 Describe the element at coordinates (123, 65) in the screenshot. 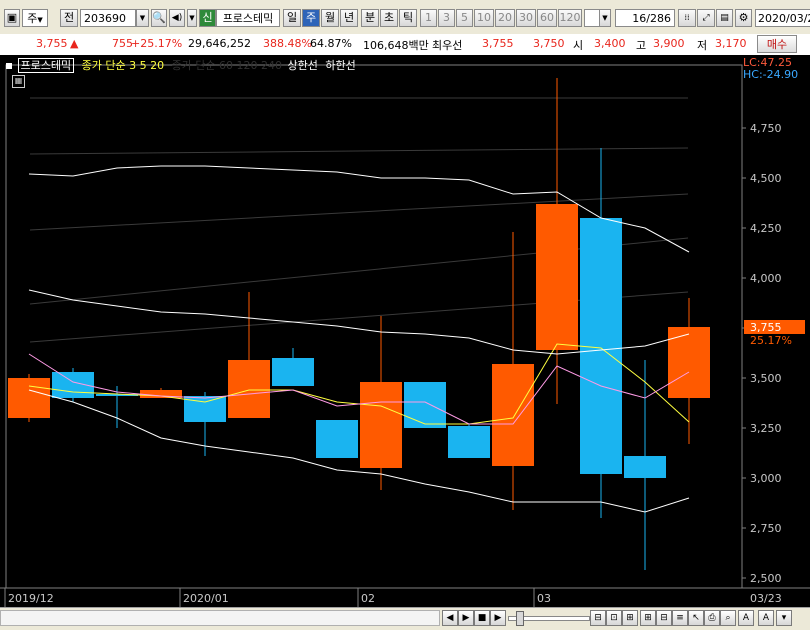

I see `legend-ma-label: 종가 단순 3 5 20` at that location.